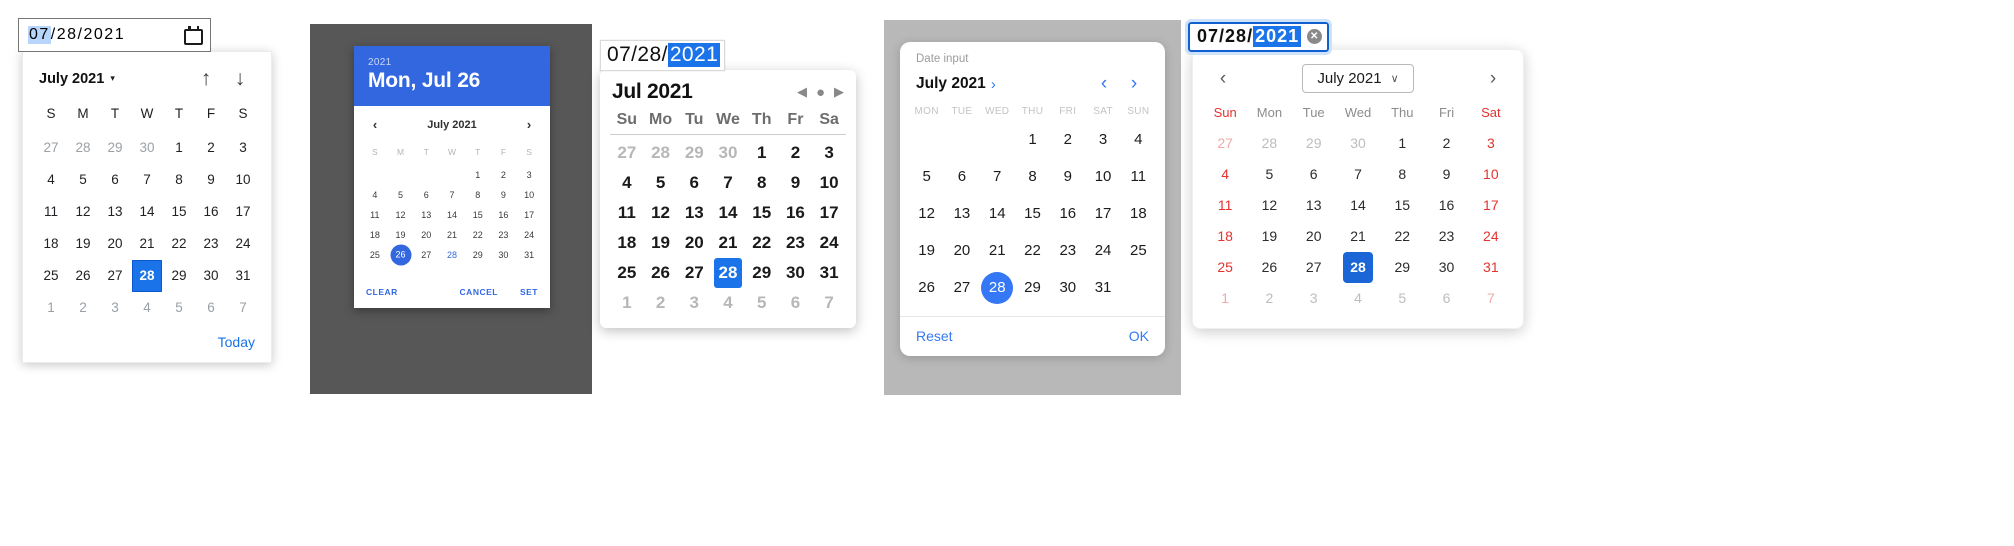 The width and height of the screenshot is (2014, 546). I want to click on day-cell: 28, so click(83, 148).